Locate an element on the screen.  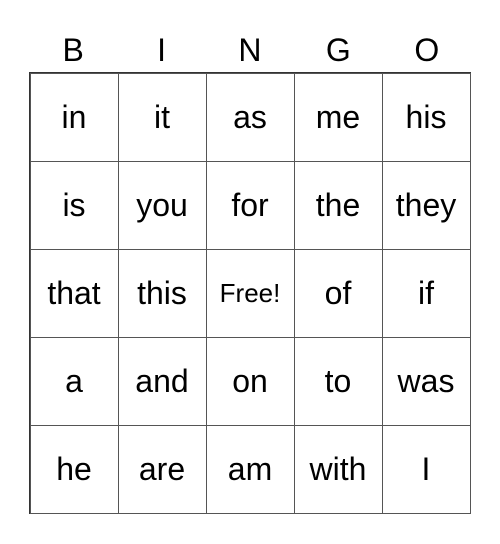
bingo-cell: me is located at coordinates (338, 117).